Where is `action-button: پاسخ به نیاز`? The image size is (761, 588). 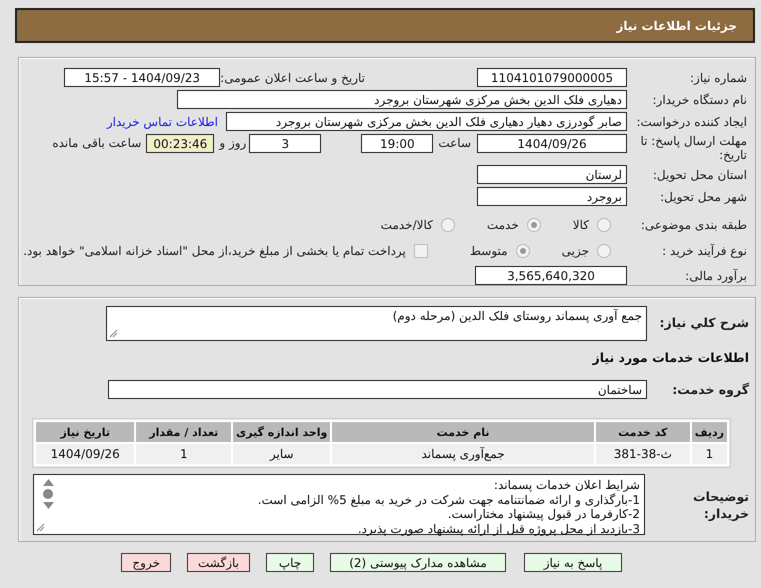 action-button: پاسخ به نیاز is located at coordinates (573, 562).